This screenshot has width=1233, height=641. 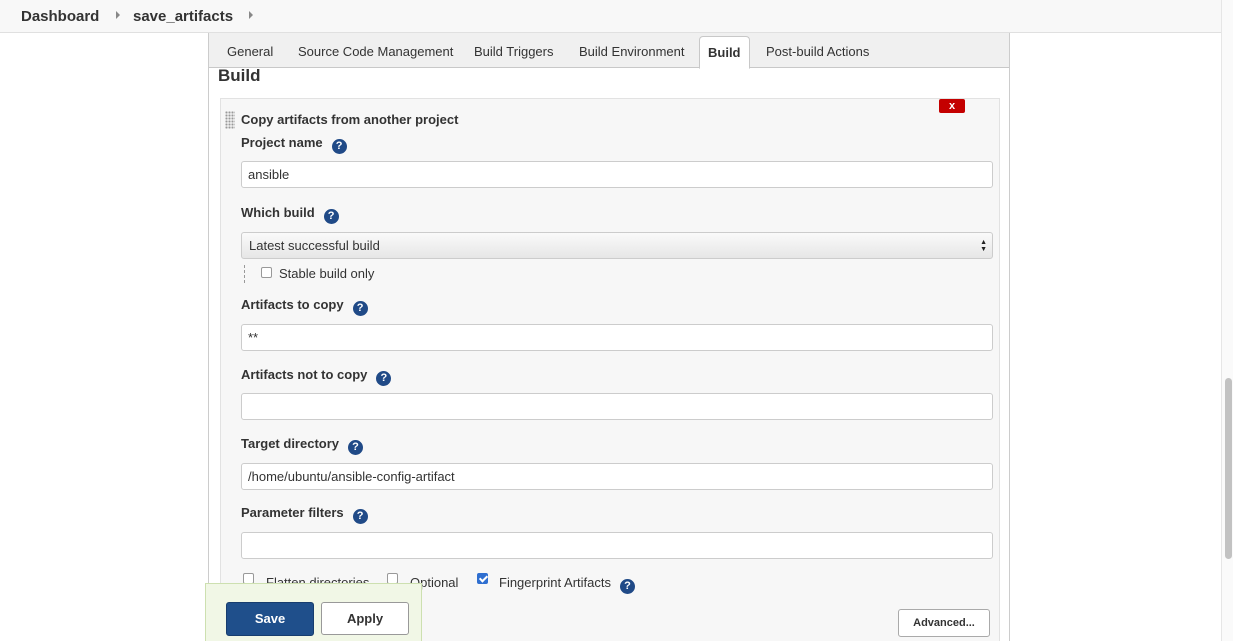 I want to click on save-apply-bar: Save Apply, so click(x=313, y=612).